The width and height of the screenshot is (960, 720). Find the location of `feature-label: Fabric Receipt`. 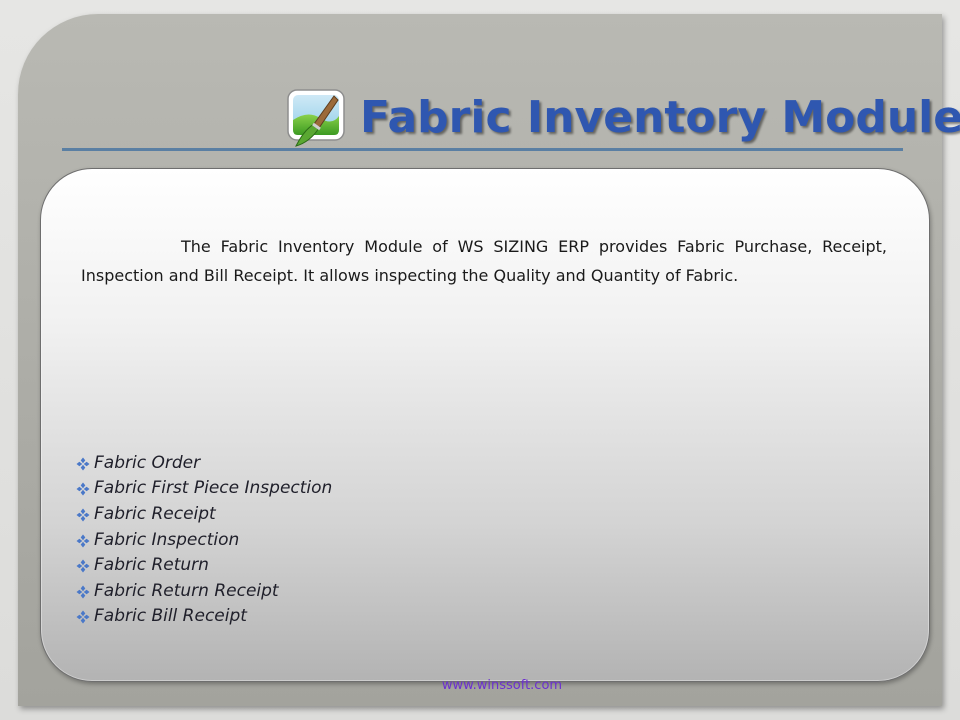

feature-label: Fabric Receipt is located at coordinates (155, 513).